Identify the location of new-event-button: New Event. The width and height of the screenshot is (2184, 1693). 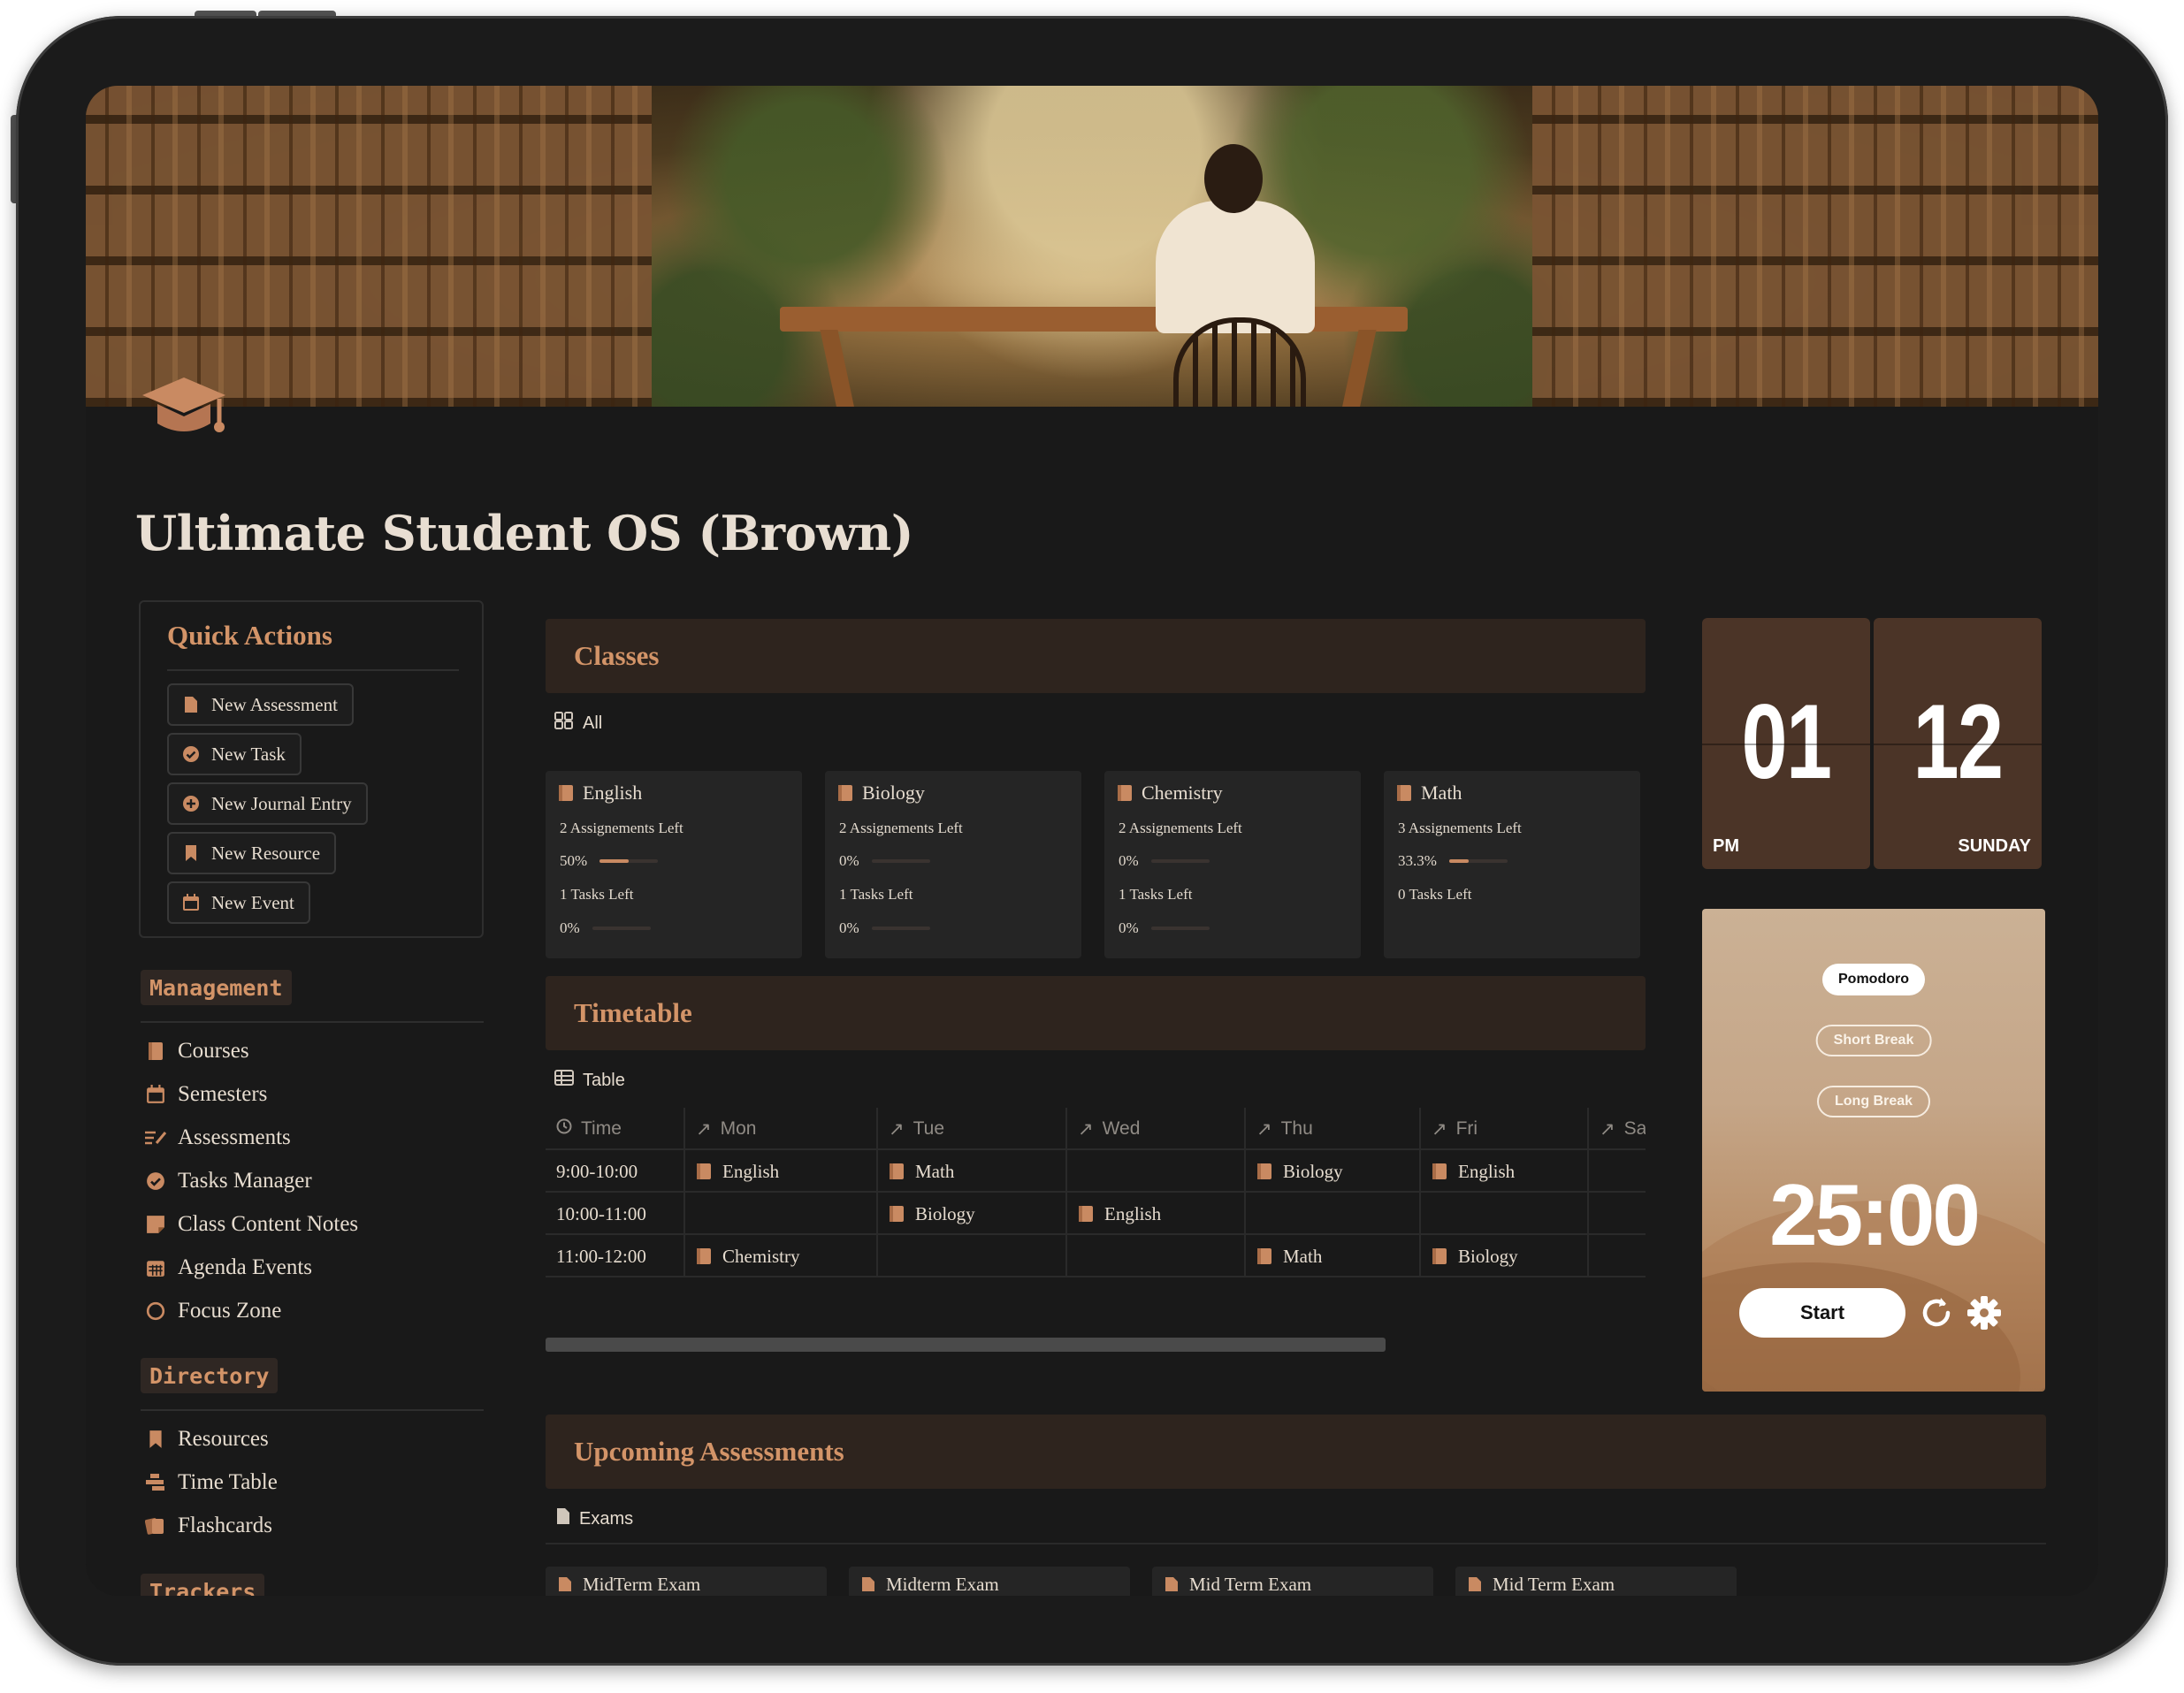
(238, 903).